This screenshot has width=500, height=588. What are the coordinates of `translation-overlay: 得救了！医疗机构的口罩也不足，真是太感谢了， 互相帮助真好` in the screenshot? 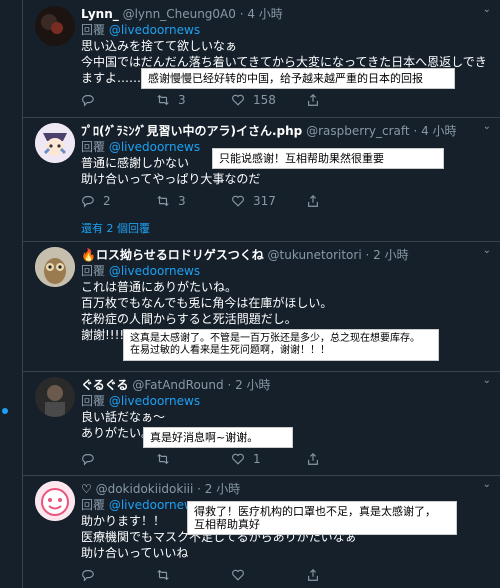 It's located at (322, 518).